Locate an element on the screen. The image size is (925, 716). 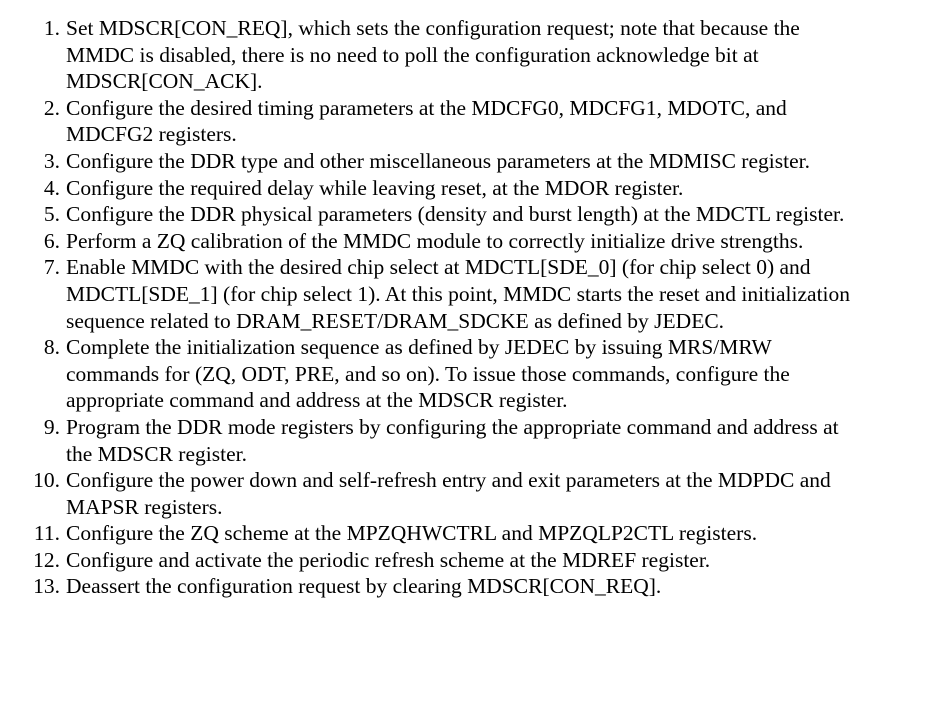
step-number: 1. is located at coordinates (51, 28).